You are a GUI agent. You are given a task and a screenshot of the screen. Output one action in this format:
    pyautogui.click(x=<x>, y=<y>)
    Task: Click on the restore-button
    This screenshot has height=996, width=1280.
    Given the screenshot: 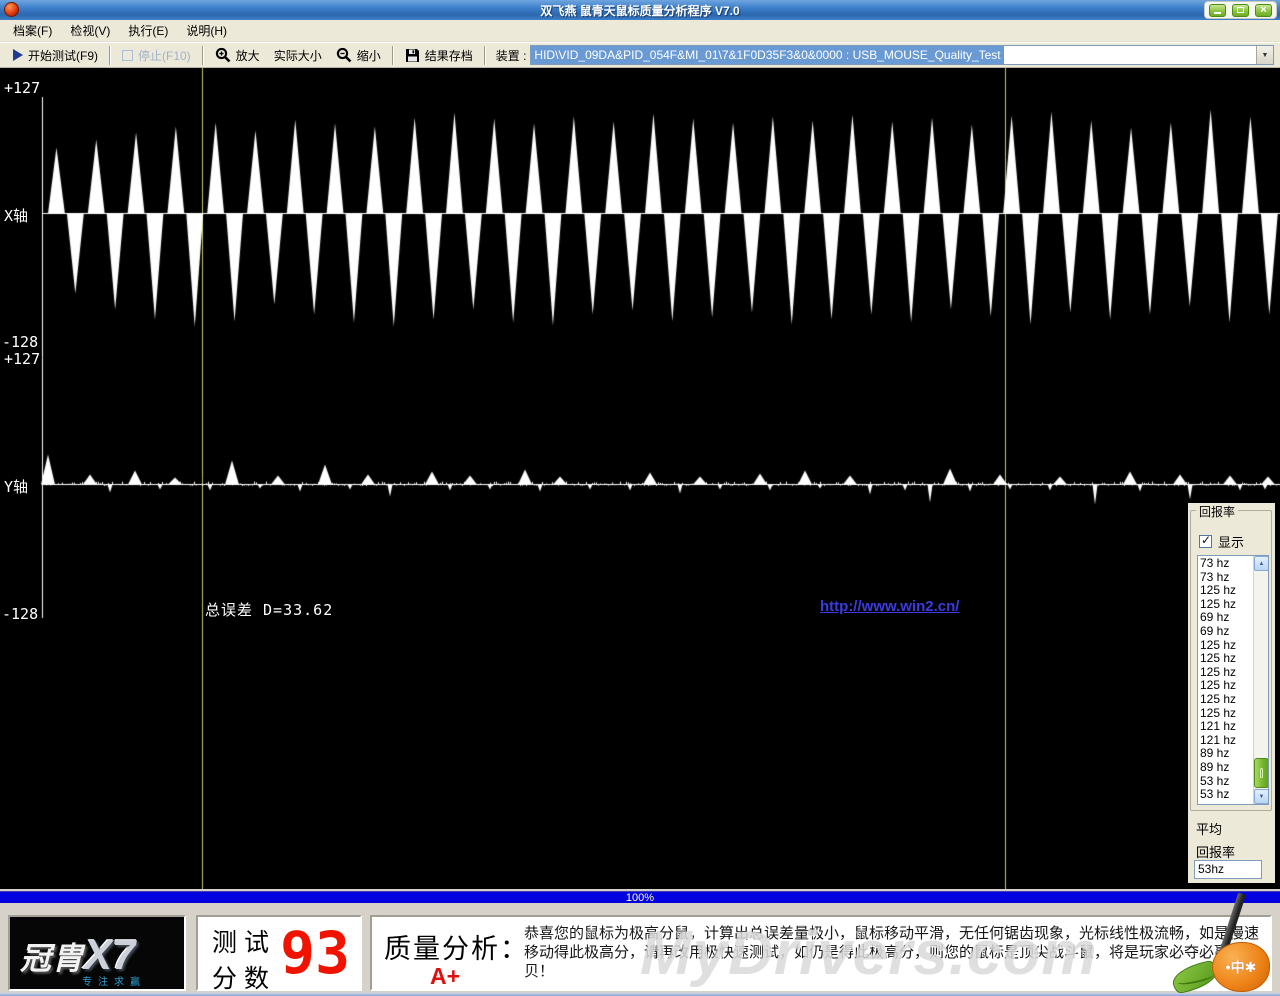 What is the action you would take?
    pyautogui.click(x=1240, y=10)
    